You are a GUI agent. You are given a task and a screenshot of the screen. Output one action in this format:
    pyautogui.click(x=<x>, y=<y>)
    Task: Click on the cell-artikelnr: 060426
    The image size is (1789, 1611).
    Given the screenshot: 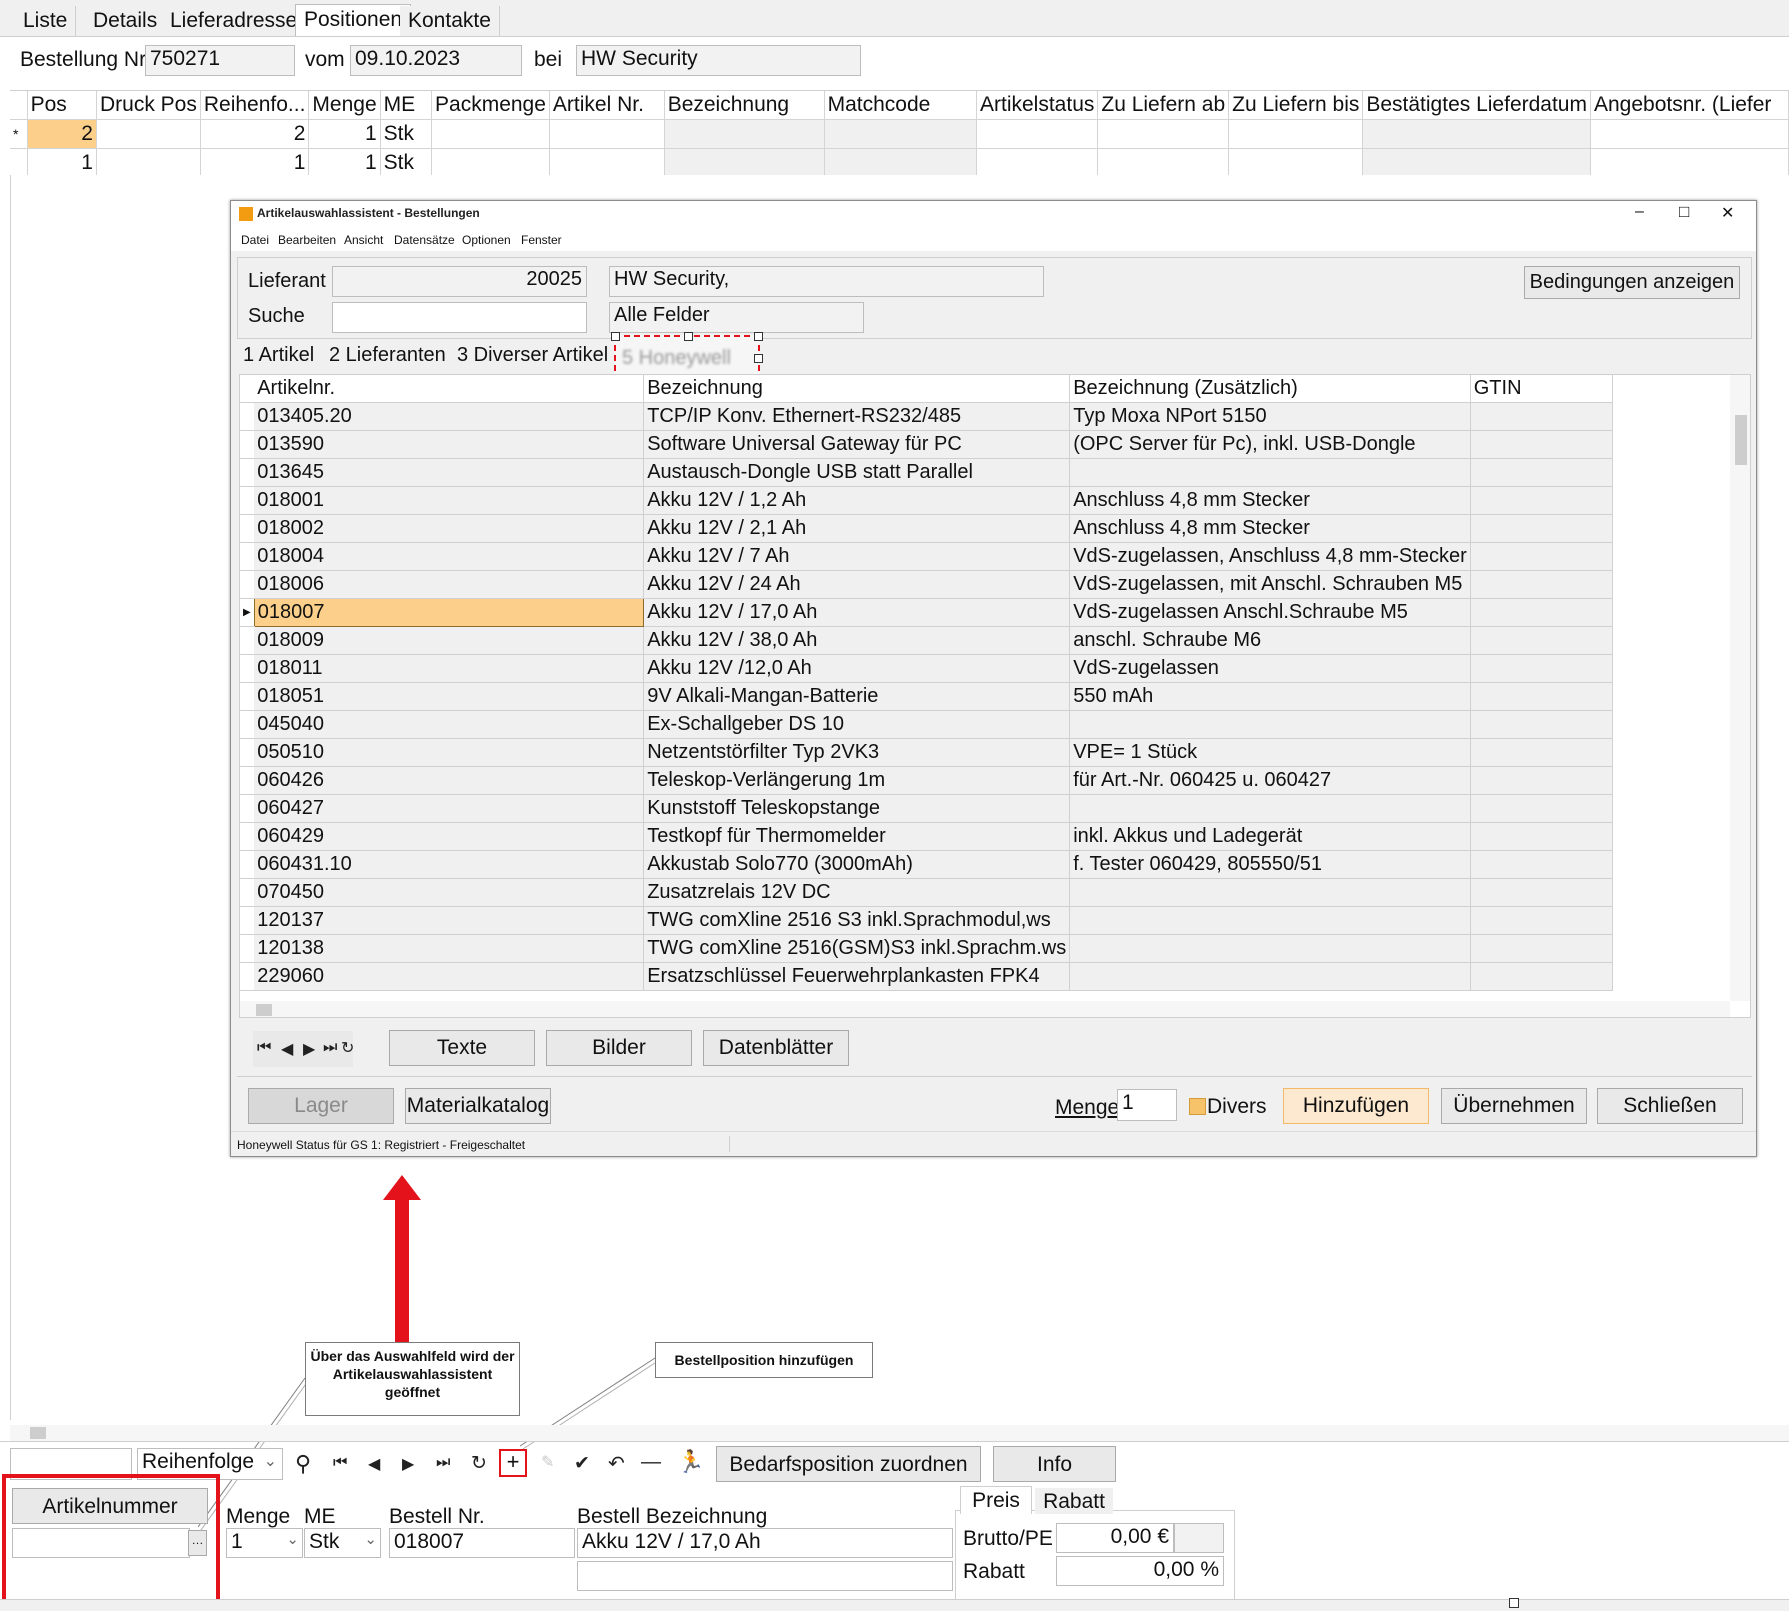 What is the action you would take?
    pyautogui.click(x=449, y=780)
    